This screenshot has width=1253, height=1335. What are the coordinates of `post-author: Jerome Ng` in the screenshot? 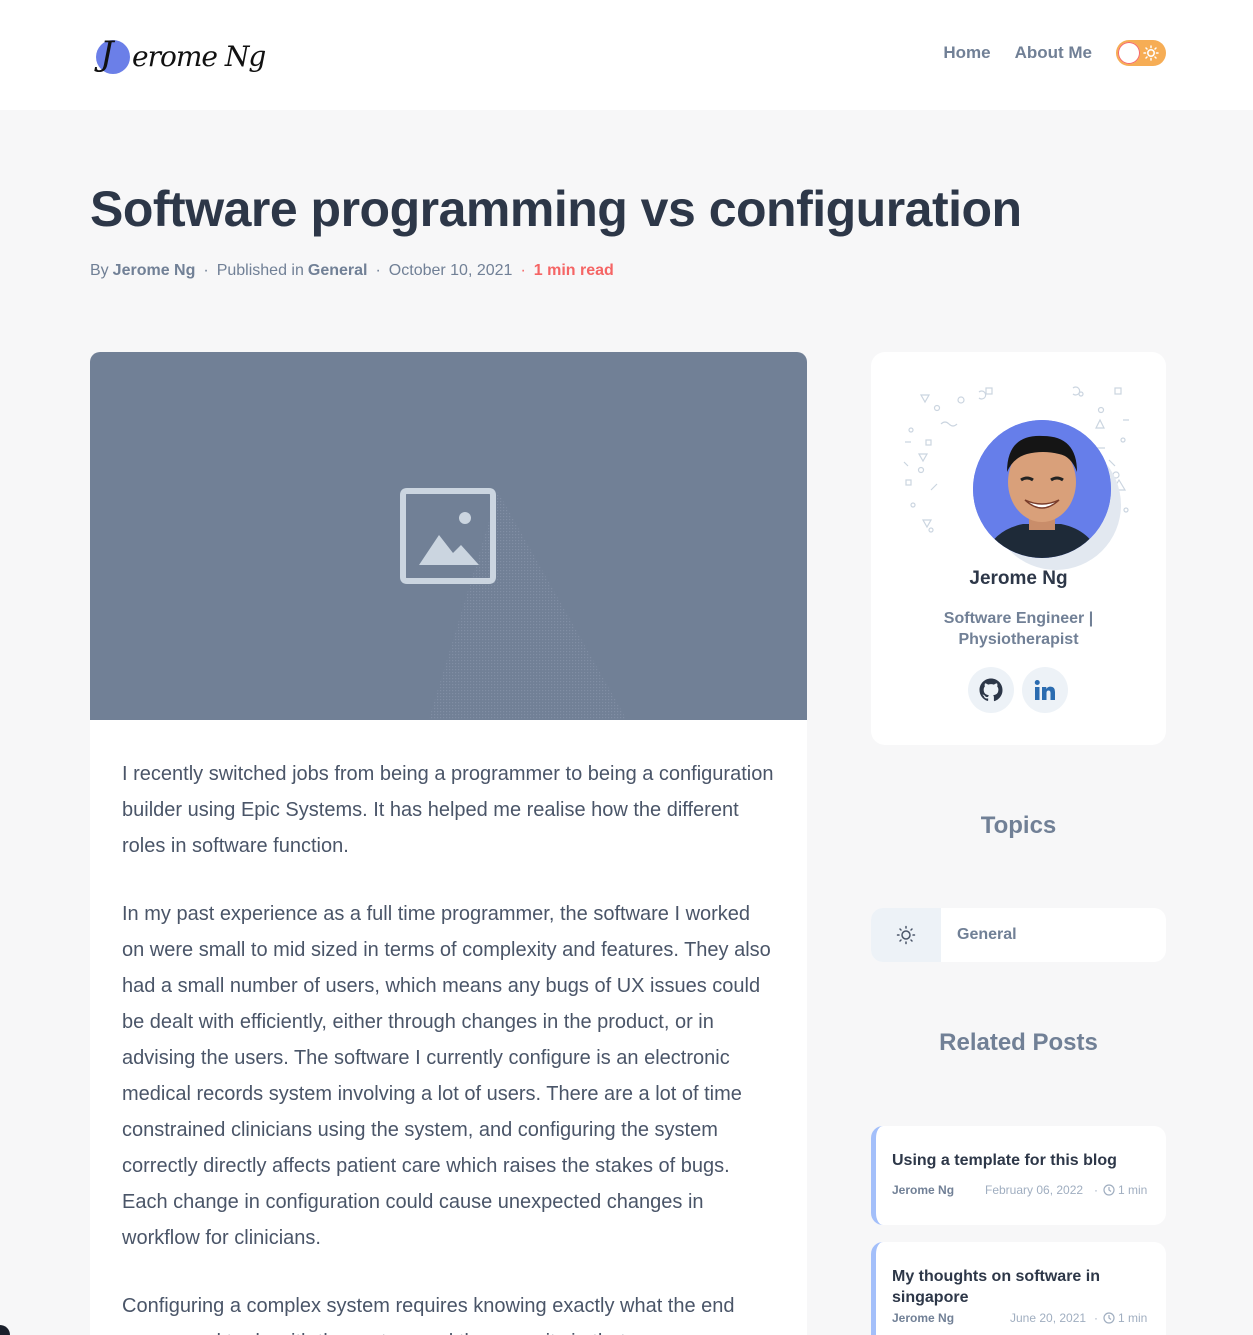 It's located at (154, 271).